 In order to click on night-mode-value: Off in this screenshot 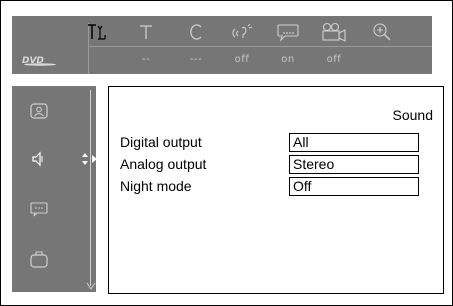, I will do `click(302, 186)`.